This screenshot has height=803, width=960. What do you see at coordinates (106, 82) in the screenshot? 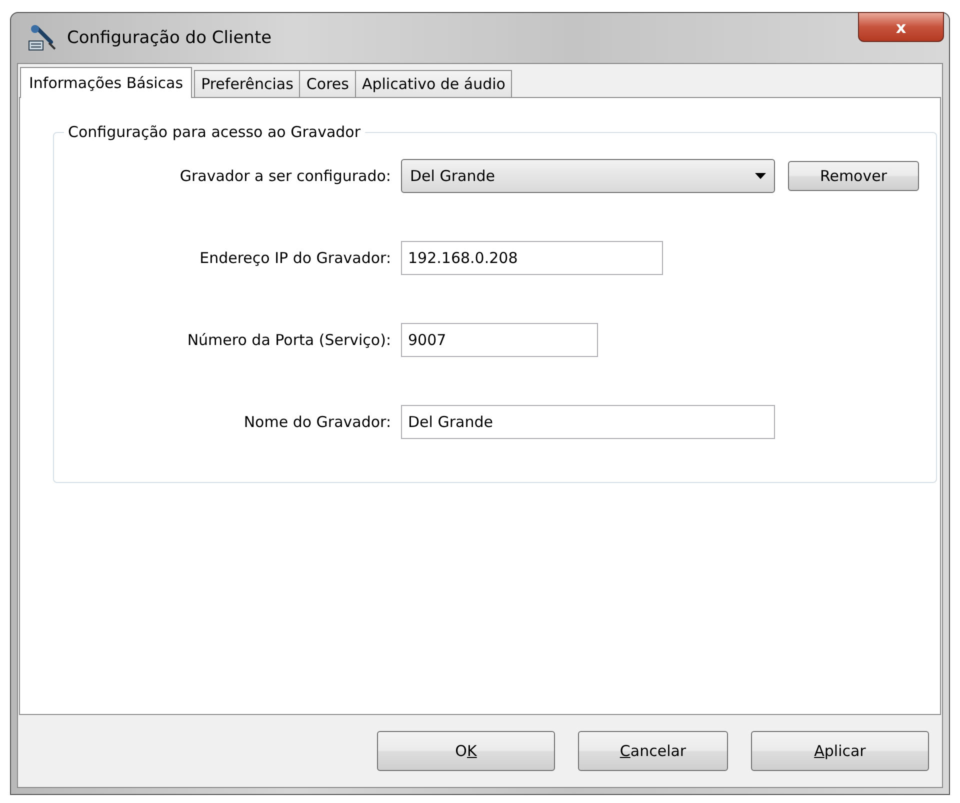
I see `tab: Informações Básicas` at bounding box center [106, 82].